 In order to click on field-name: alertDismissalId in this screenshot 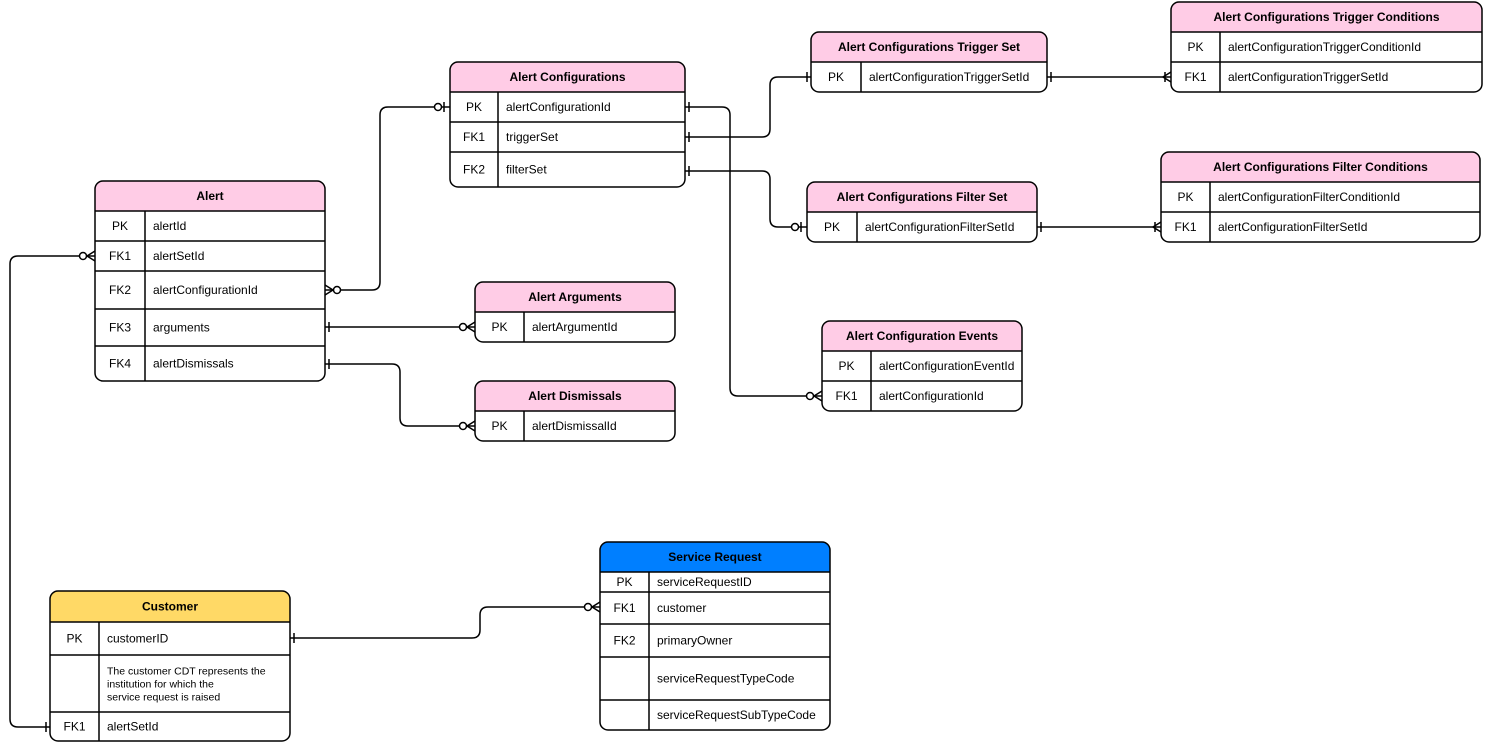, I will do `click(574, 426)`.